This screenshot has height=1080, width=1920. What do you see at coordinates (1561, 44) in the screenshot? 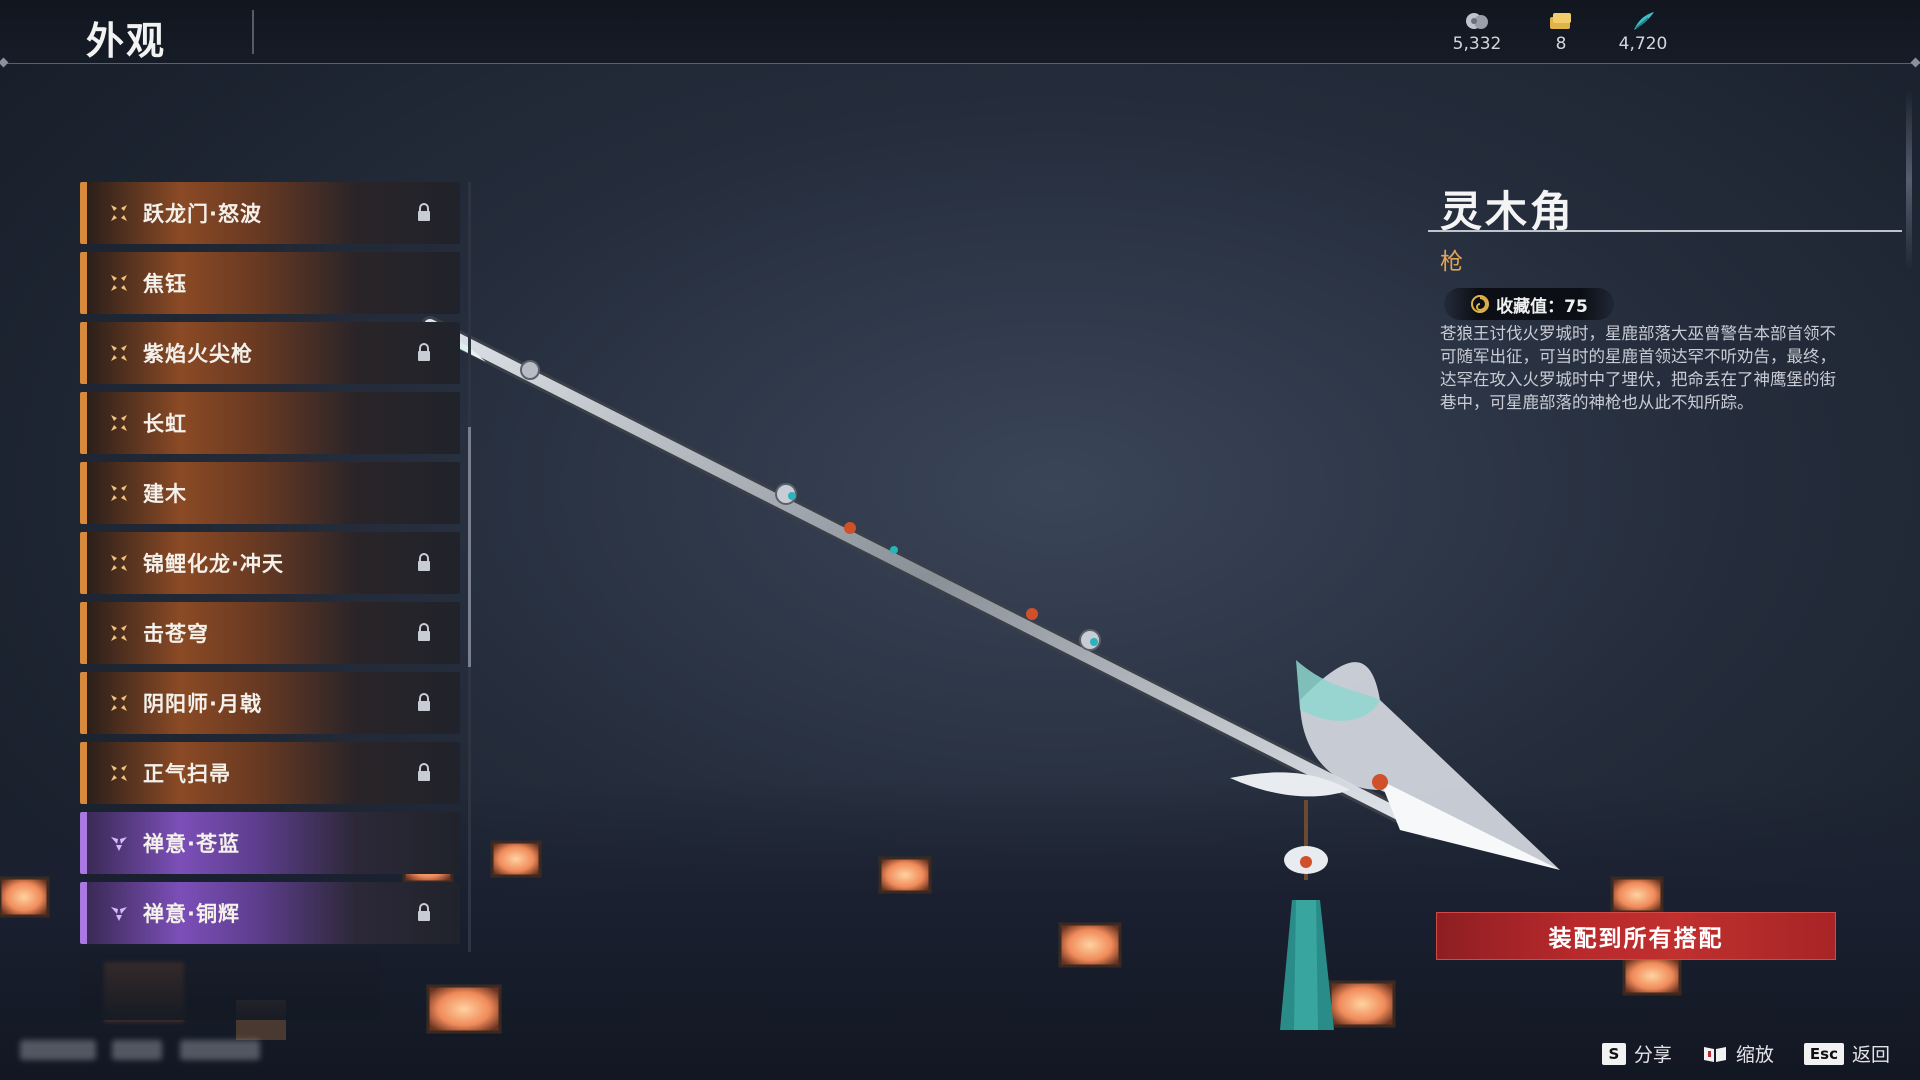
I see `currency-ticket-value: 8` at bounding box center [1561, 44].